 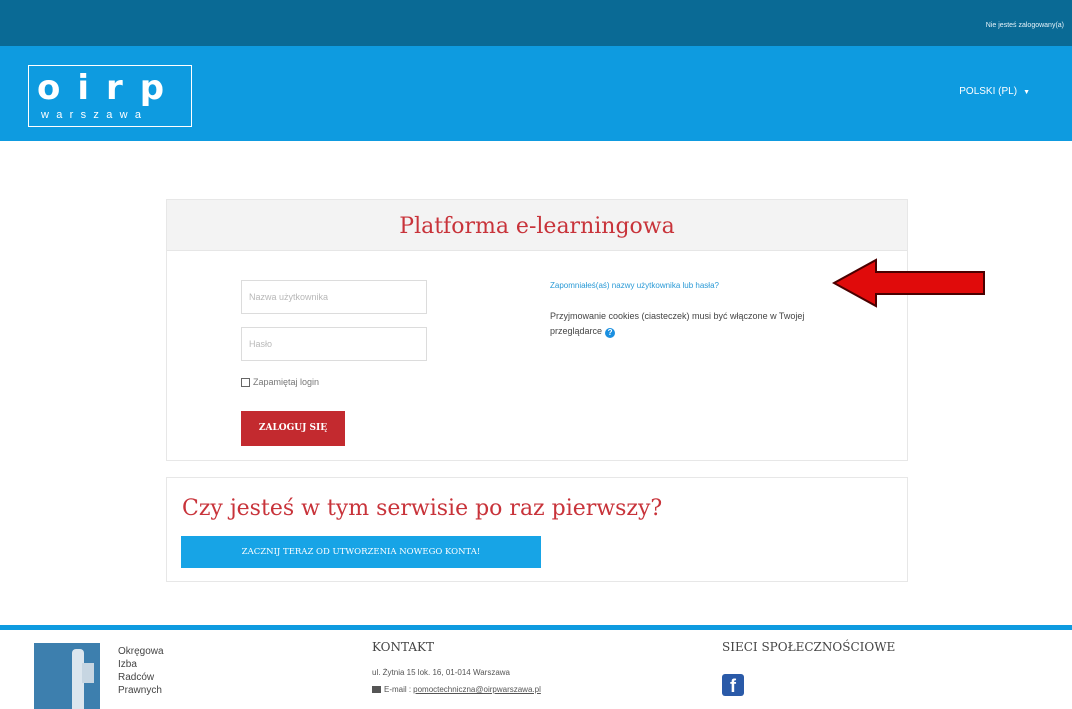 I want to click on contact-heading: KONTAKT, so click(x=403, y=647).